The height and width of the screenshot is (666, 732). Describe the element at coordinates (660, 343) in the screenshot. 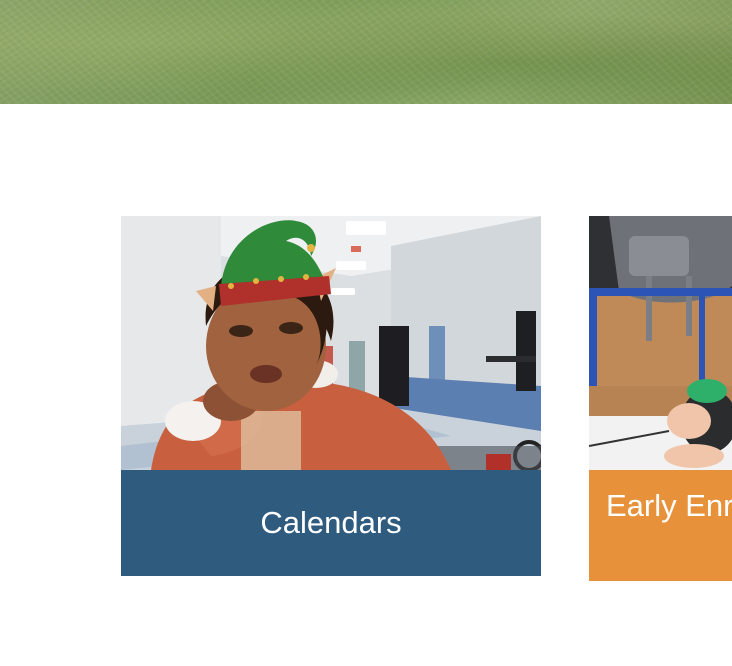

I see `early-enrollment-photo` at that location.